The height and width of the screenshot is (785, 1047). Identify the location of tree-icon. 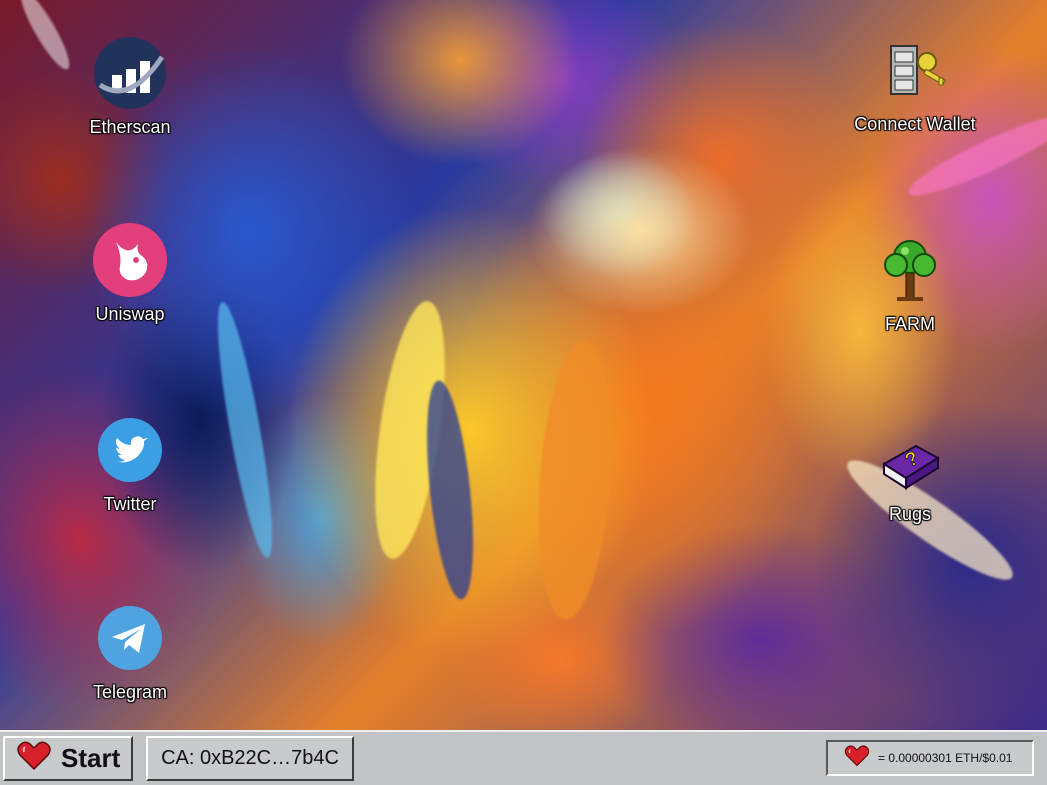
(910, 270).